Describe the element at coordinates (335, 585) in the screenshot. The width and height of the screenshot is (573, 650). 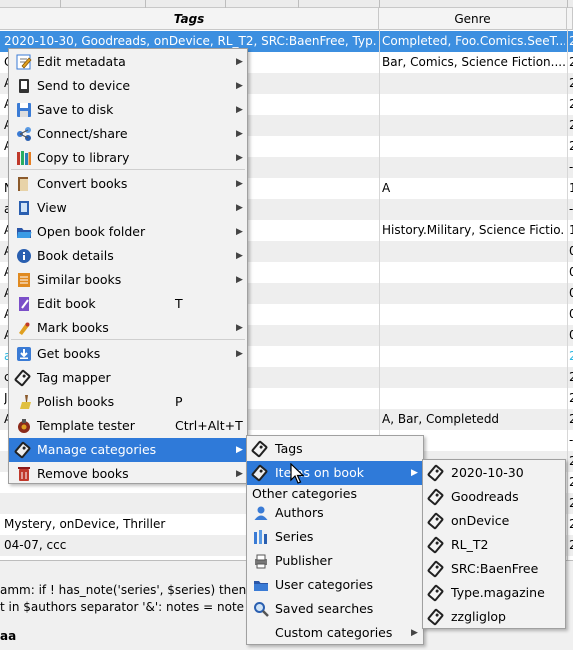
I see `menu-item-user-categories: User categories` at that location.